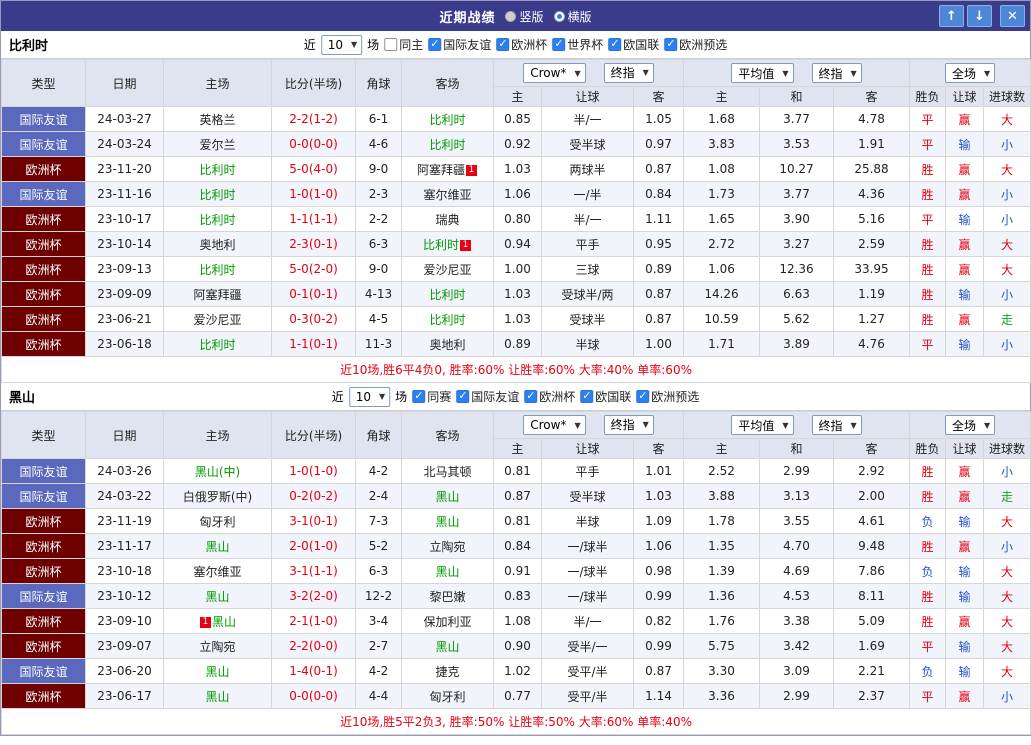 This screenshot has height=745, width=1031. What do you see at coordinates (830, 425) in the screenshot?
I see `avg-stage-select-value: 终指` at bounding box center [830, 425].